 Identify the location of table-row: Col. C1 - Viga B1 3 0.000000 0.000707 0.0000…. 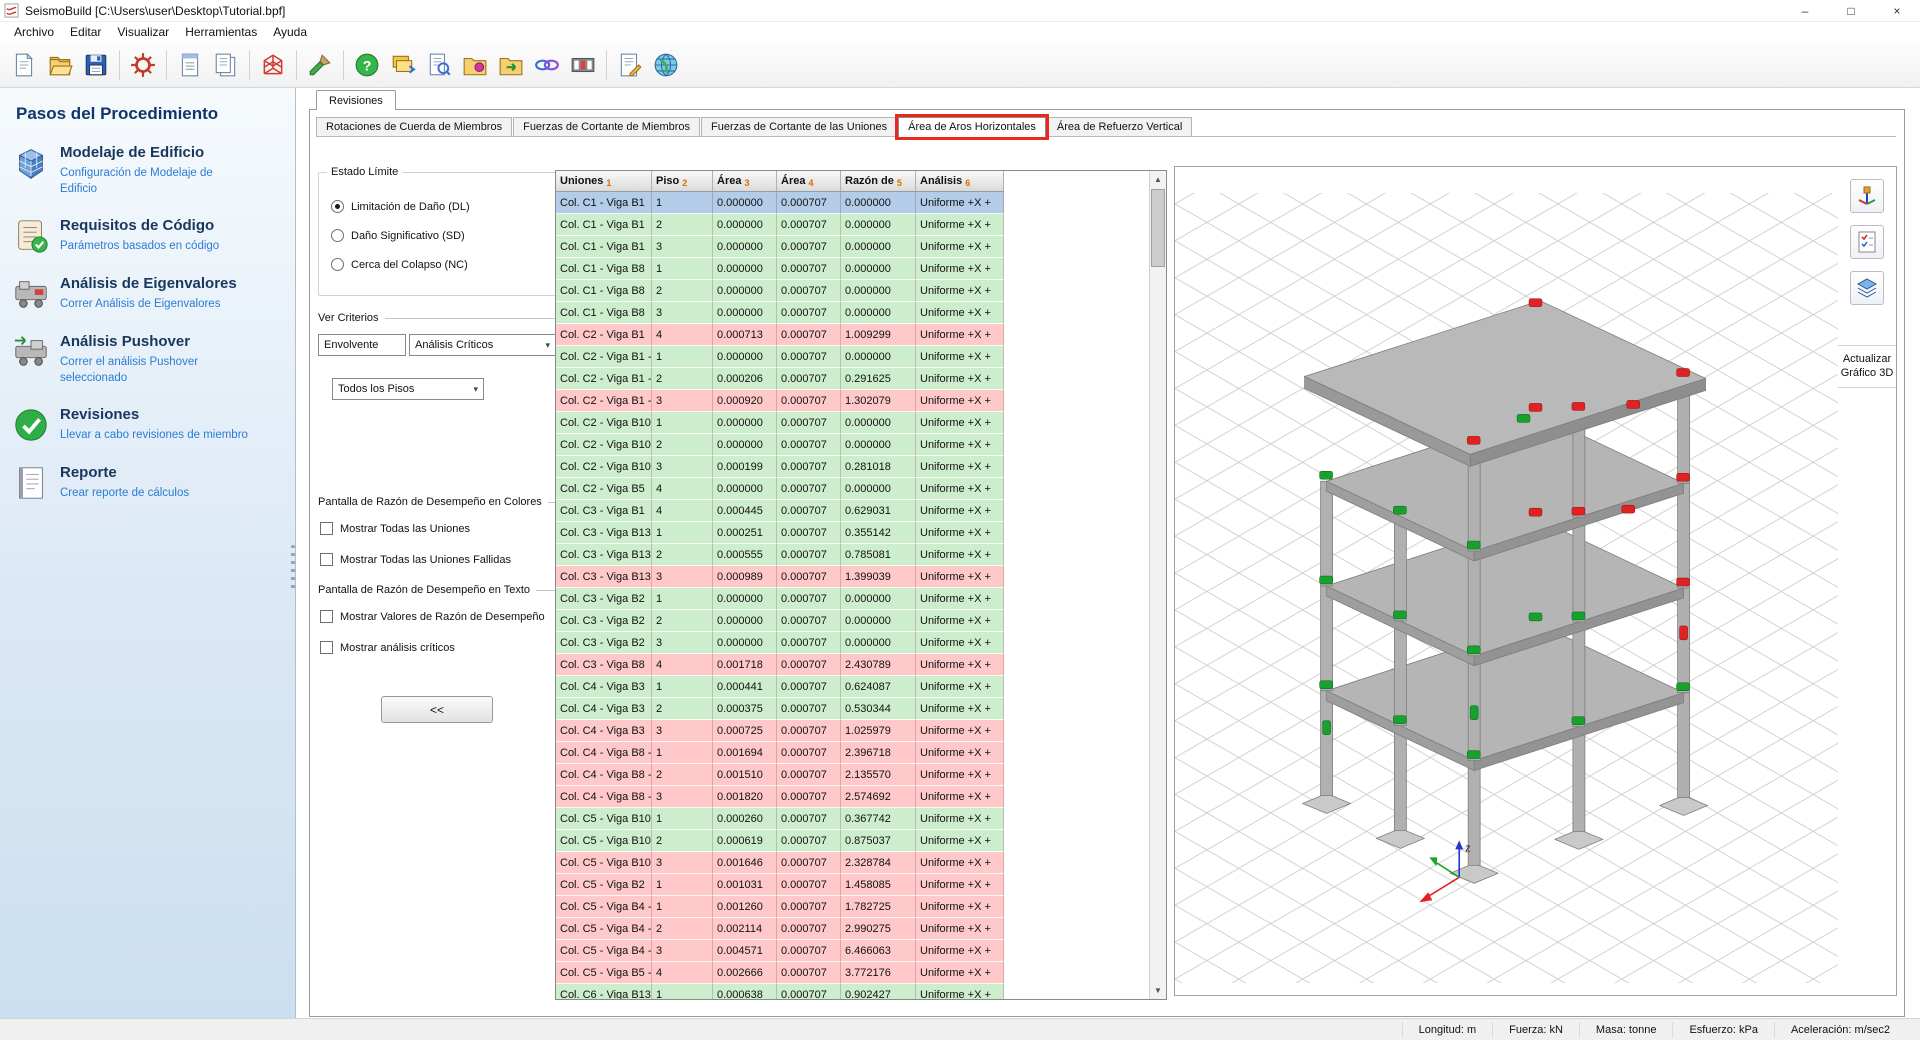
(780, 247).